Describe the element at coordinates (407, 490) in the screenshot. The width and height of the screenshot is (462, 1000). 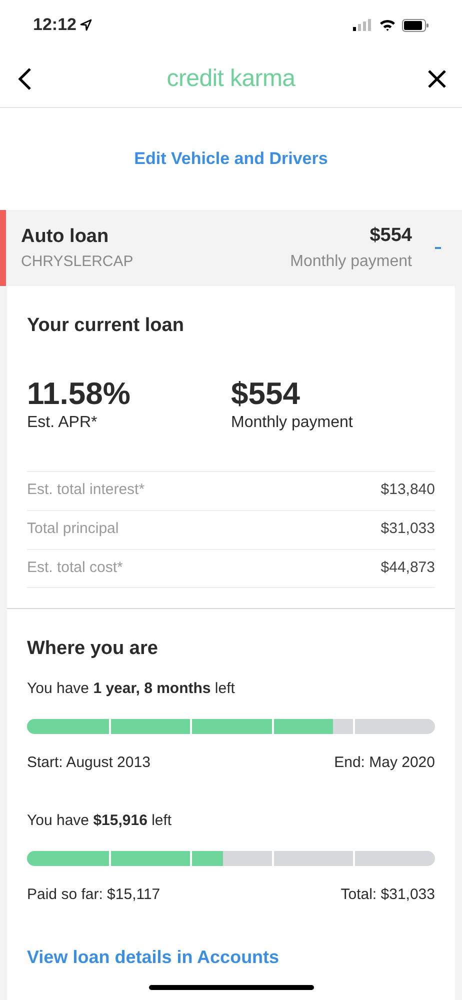
I see `row-value: $13,840` at that location.